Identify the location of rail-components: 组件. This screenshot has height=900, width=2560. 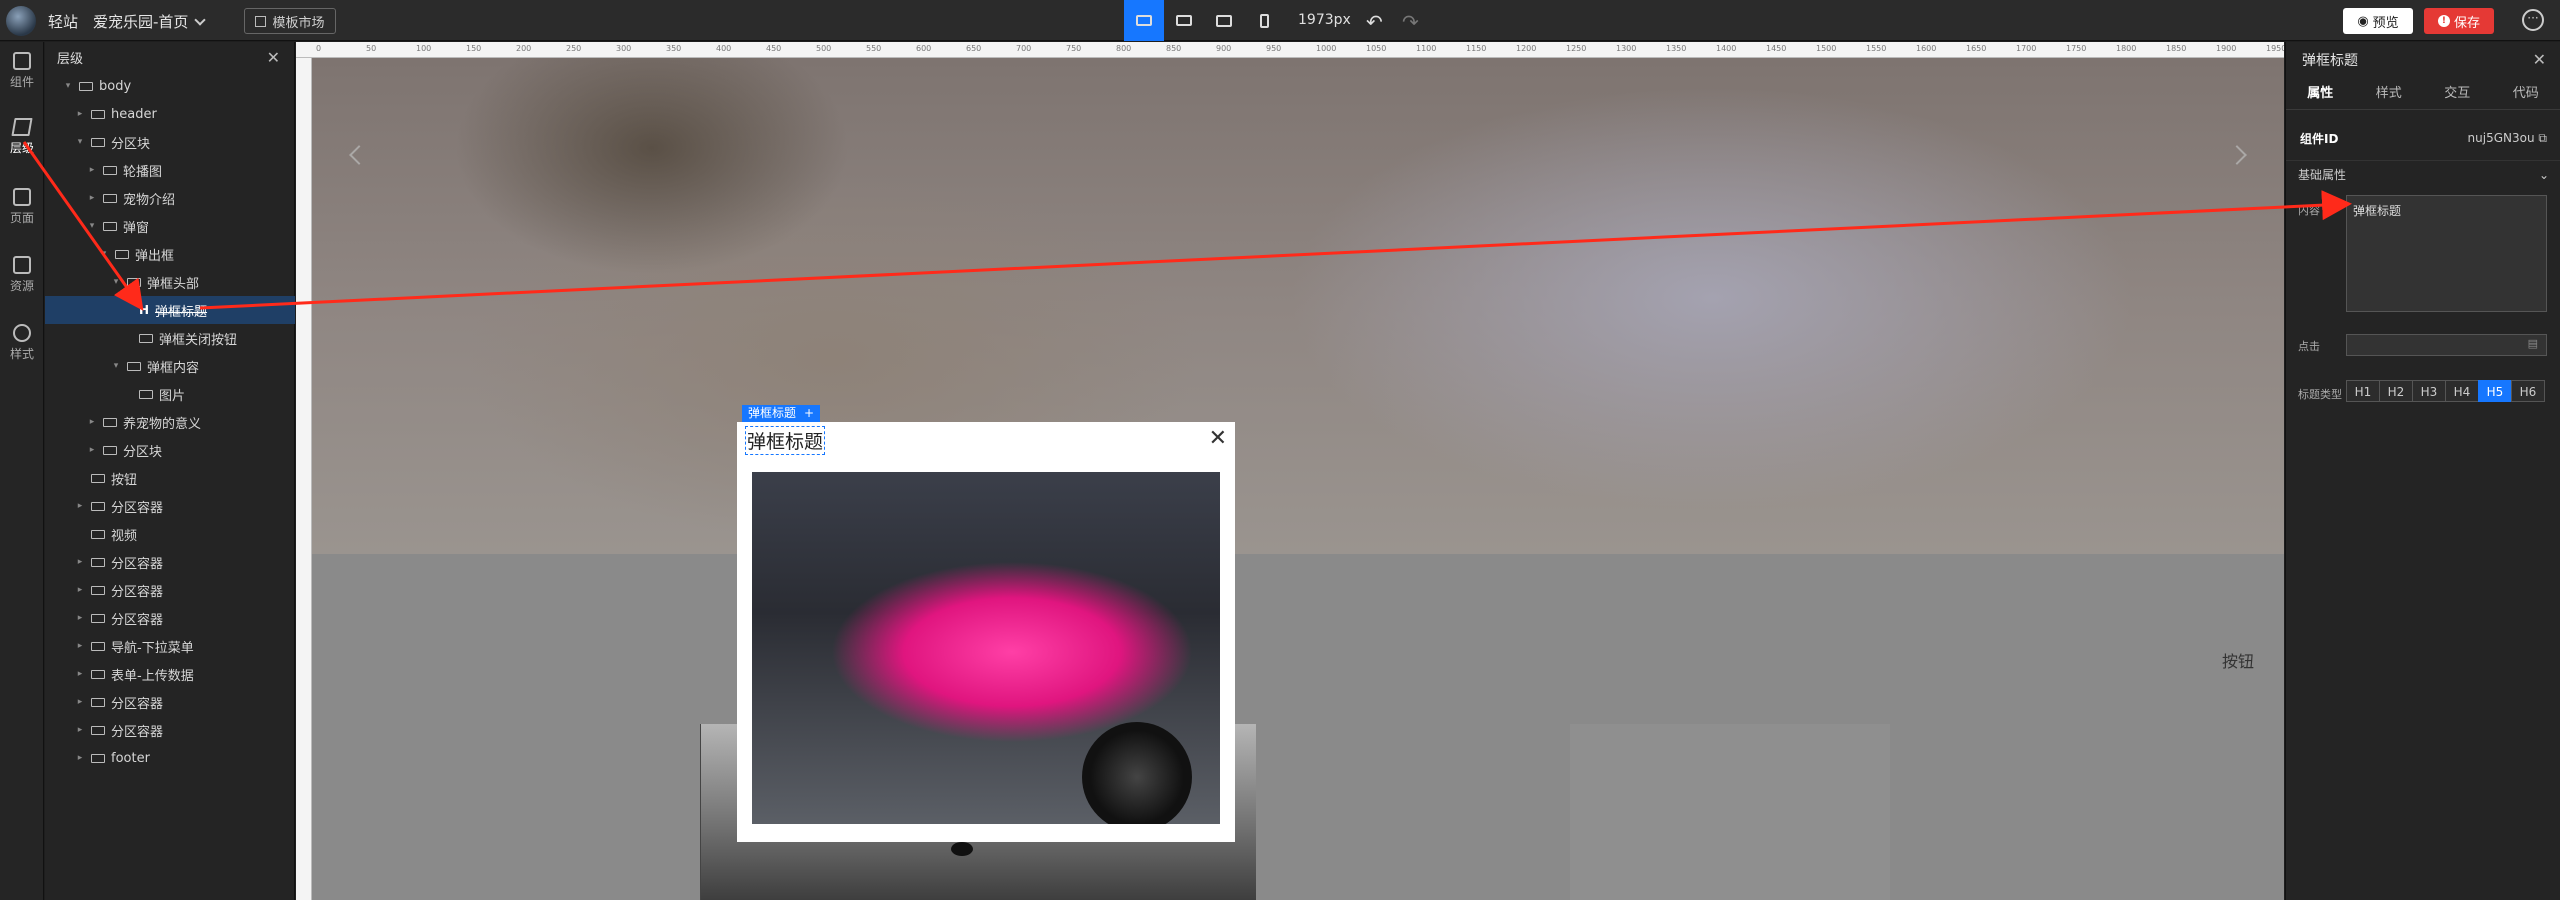
(22, 71).